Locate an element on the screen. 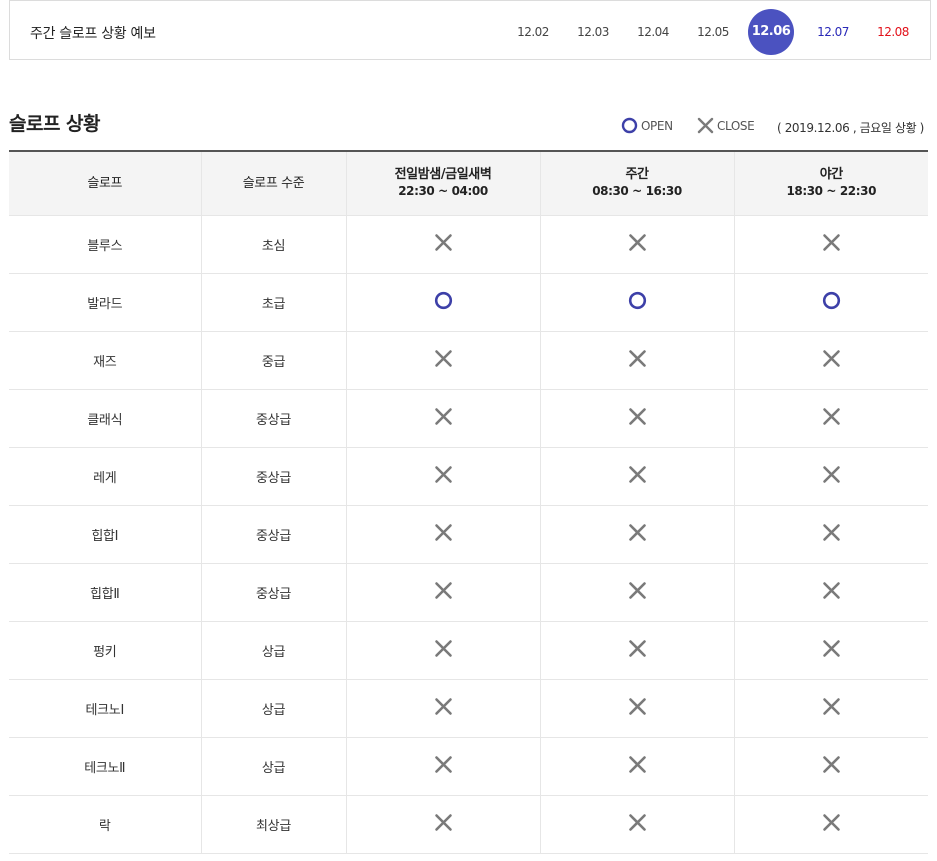 This screenshot has height=861, width=937. slope-name: 레게 is located at coordinates (105, 476).